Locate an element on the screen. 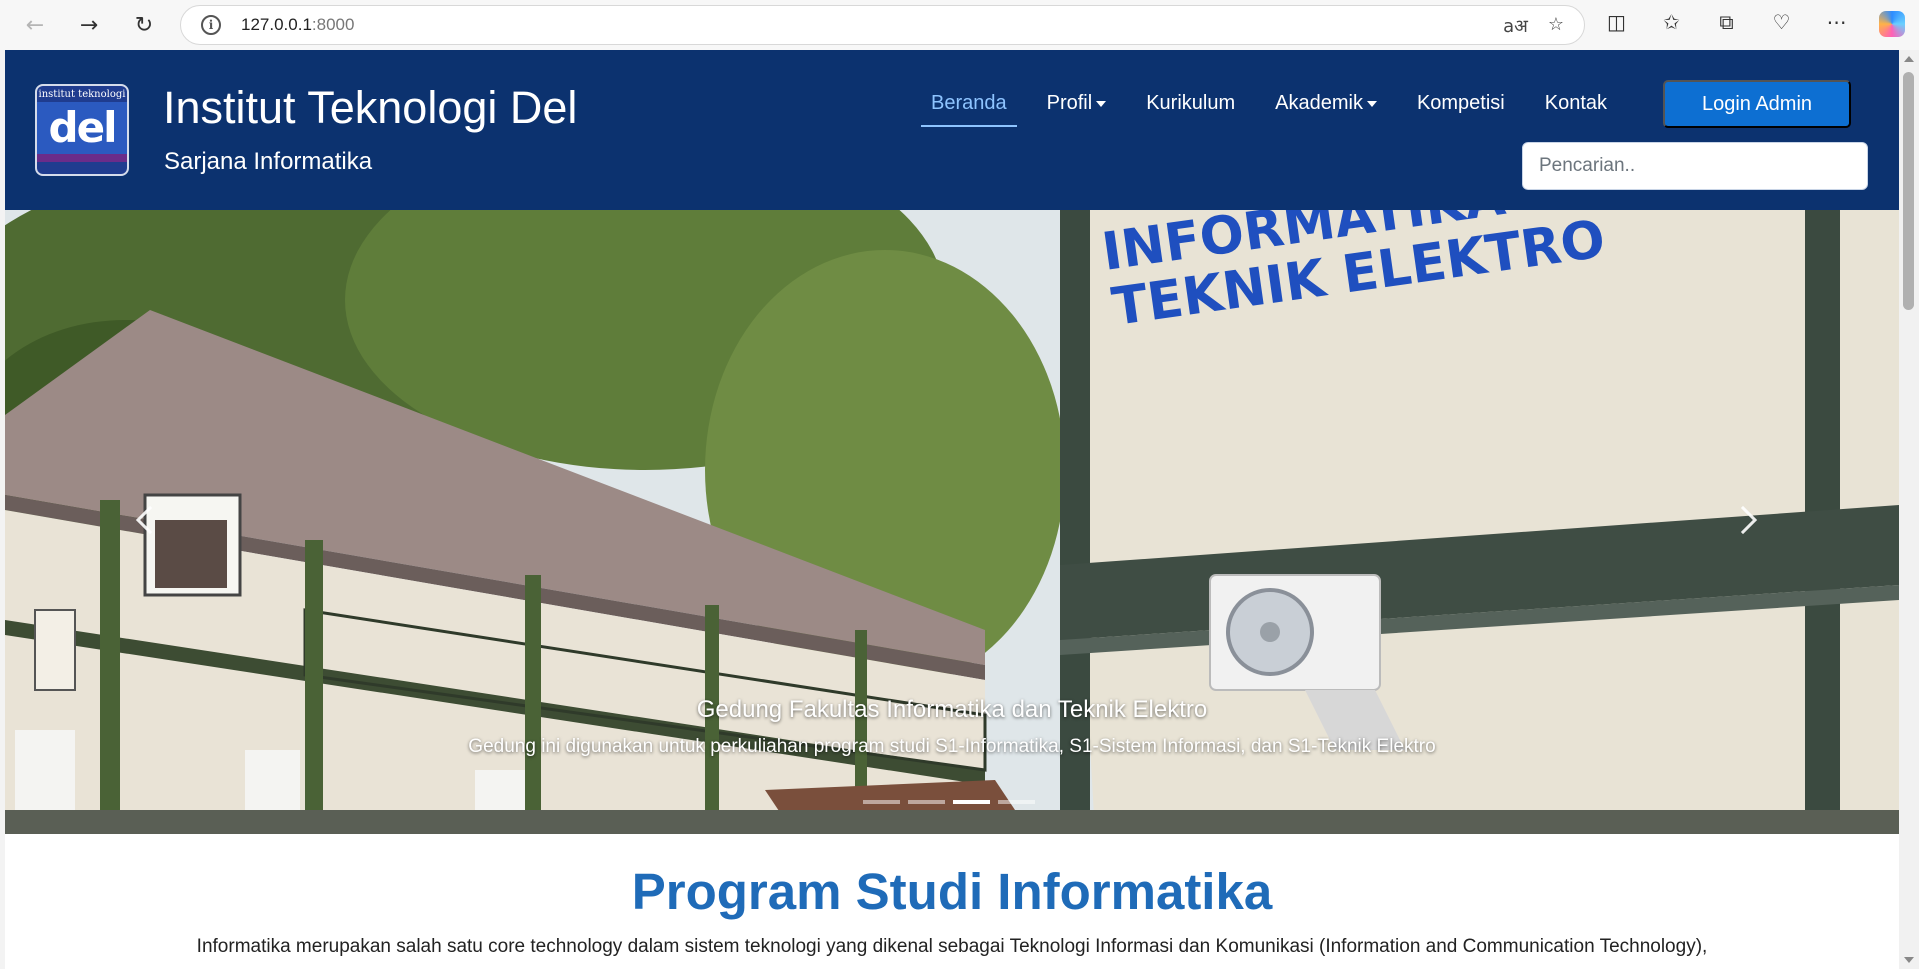 Image resolution: width=1919 pixels, height=969 pixels. favorite-star-icon: ☆ is located at coordinates (1556, 26).